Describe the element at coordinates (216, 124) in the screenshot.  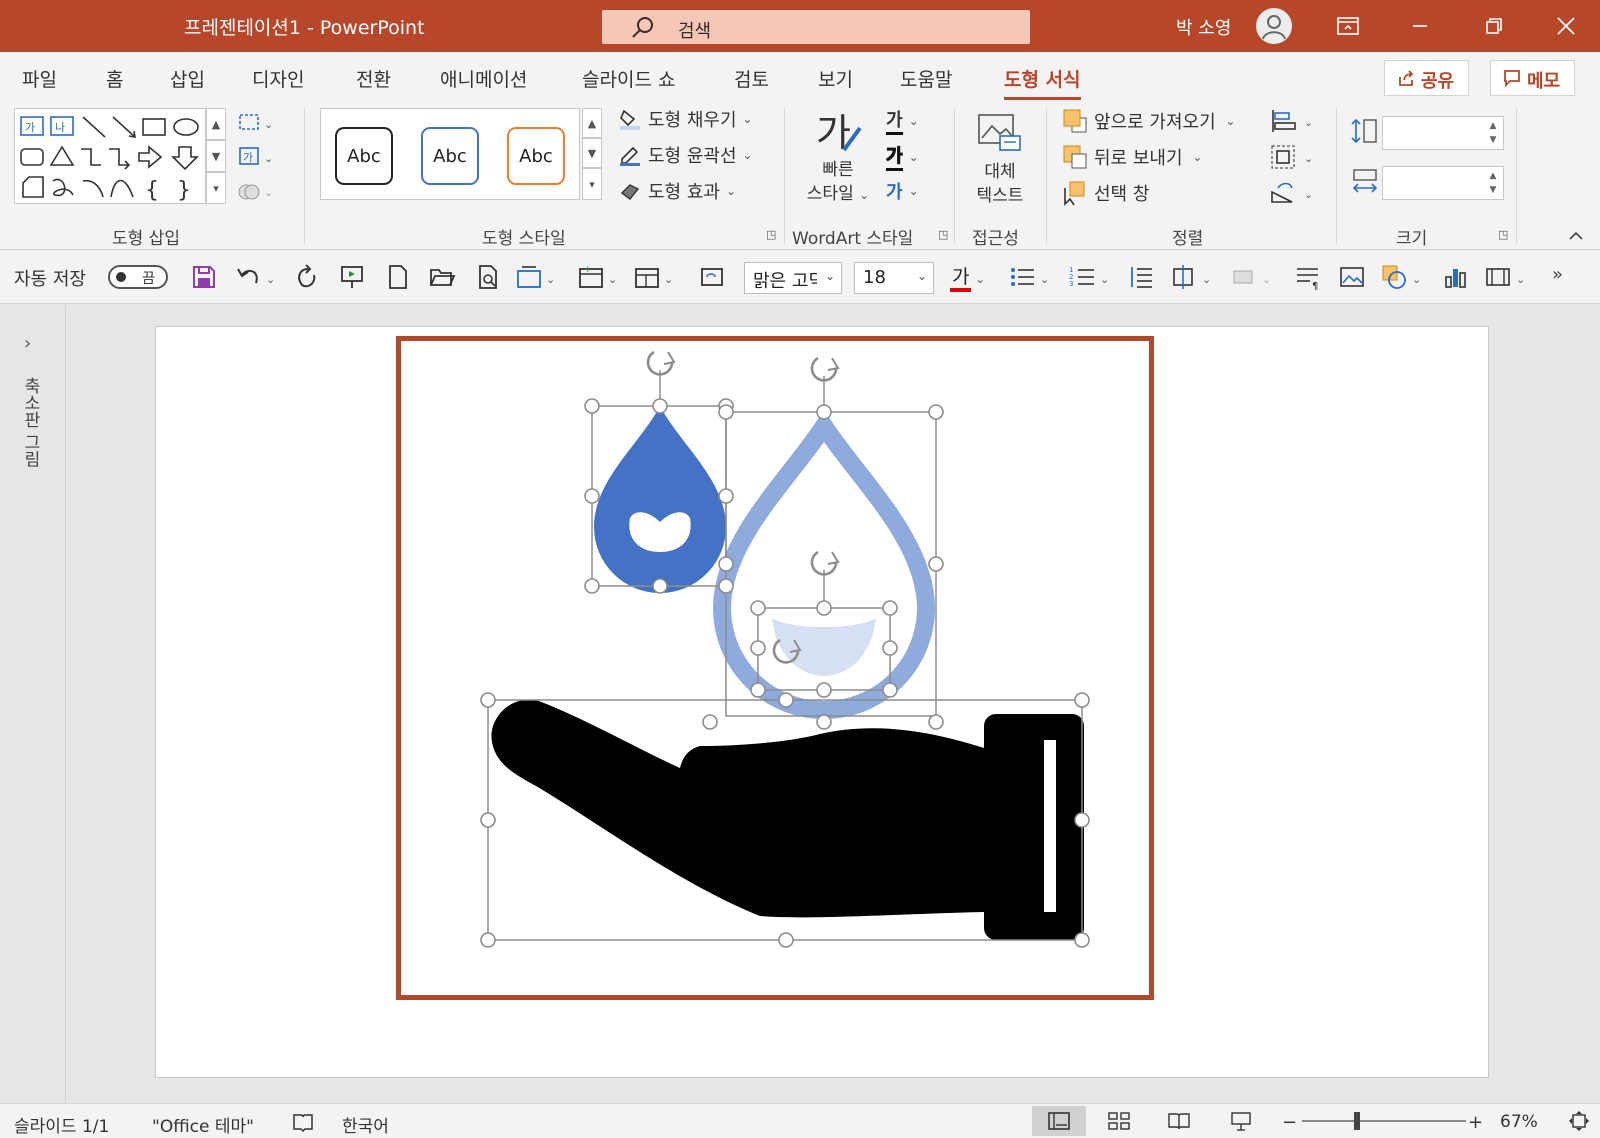
I see `shapes-scroll-up: ▲` at that location.